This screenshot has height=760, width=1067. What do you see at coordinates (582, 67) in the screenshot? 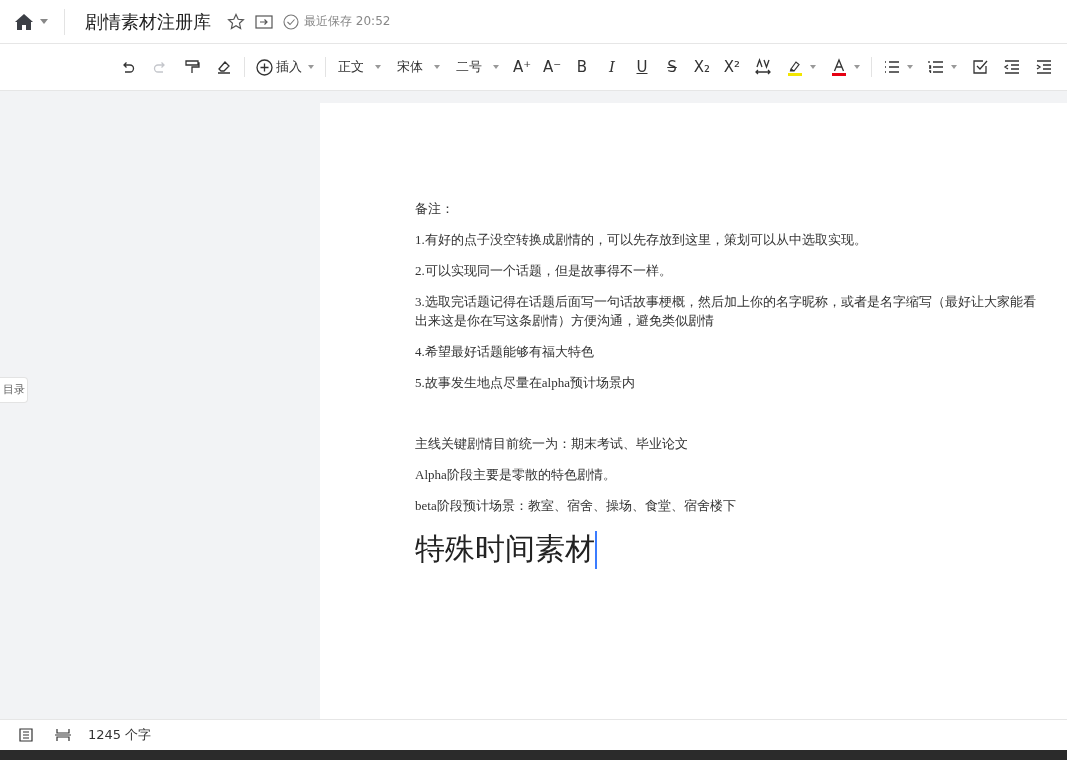
I see `format-button: B` at bounding box center [582, 67].